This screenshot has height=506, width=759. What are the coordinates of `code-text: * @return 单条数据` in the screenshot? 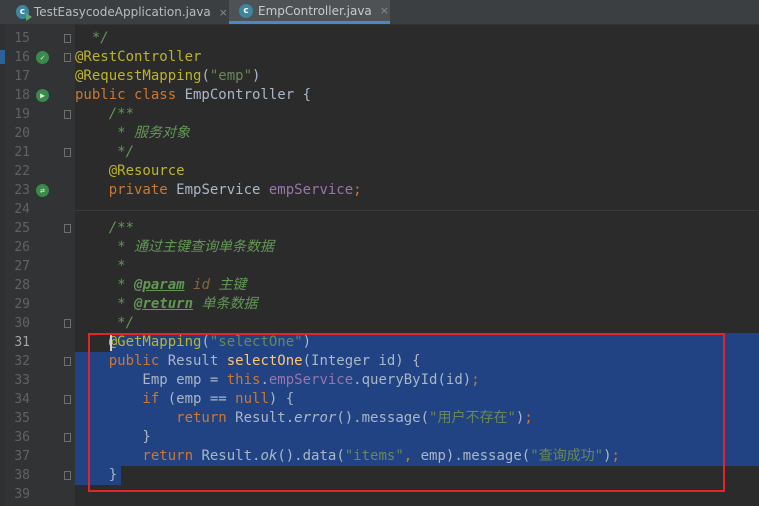 It's located at (166, 304).